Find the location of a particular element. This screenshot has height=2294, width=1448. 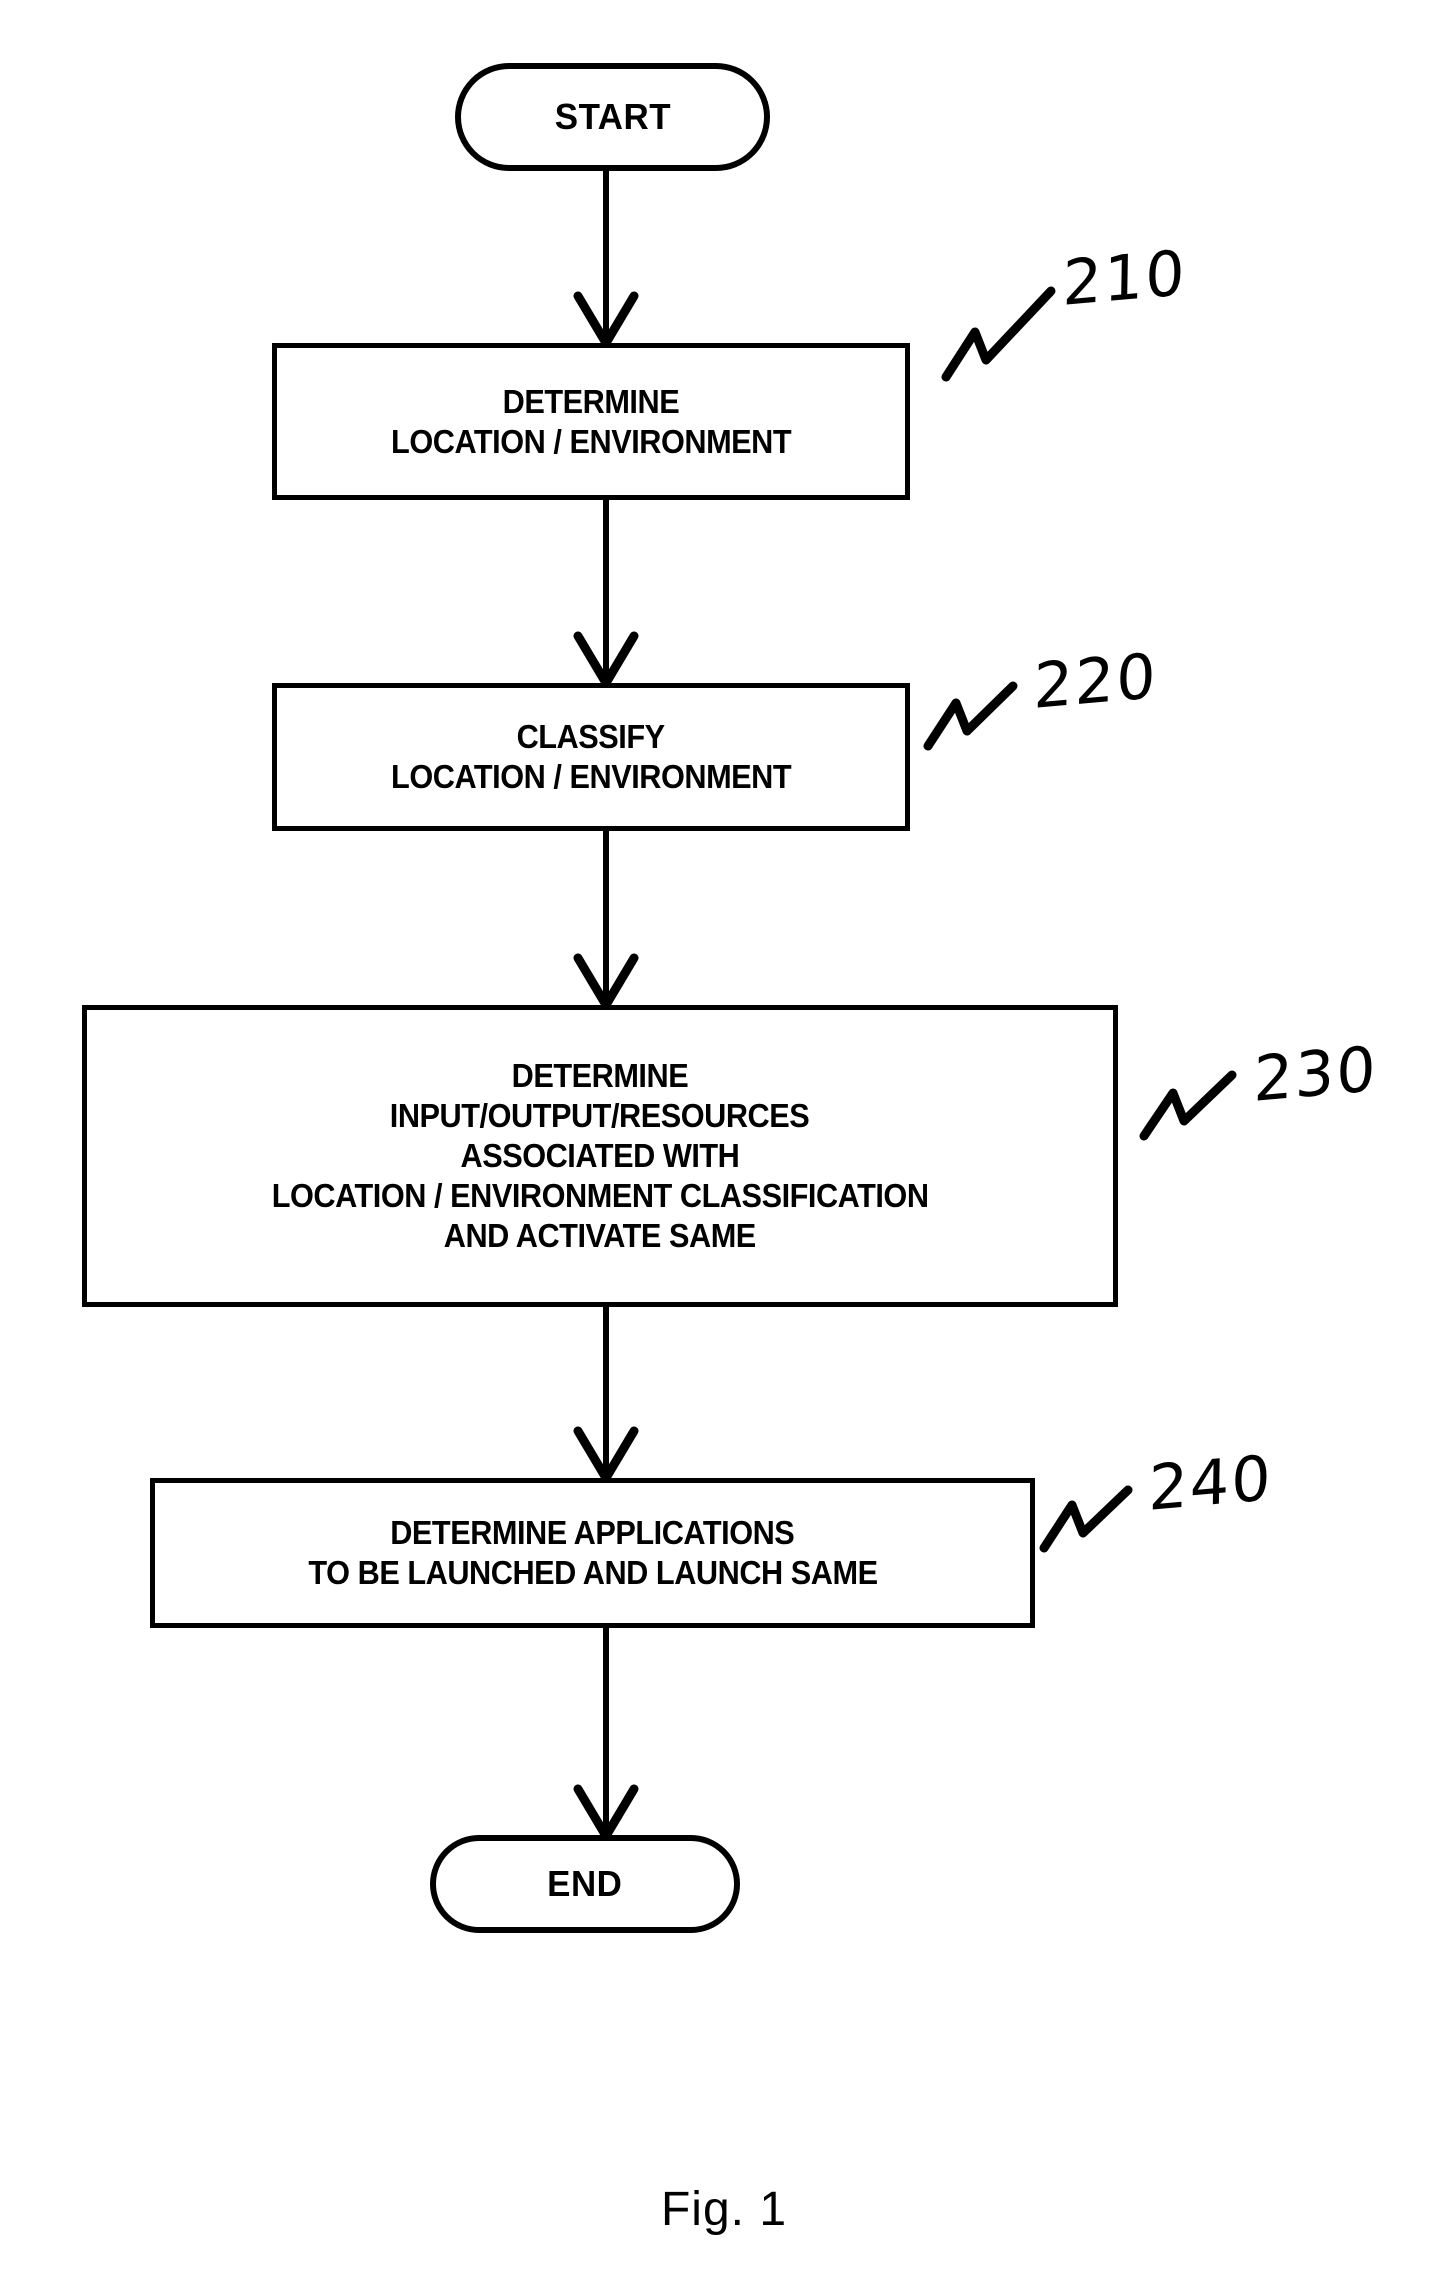

flowchart-node-end: END is located at coordinates (585, 1884).